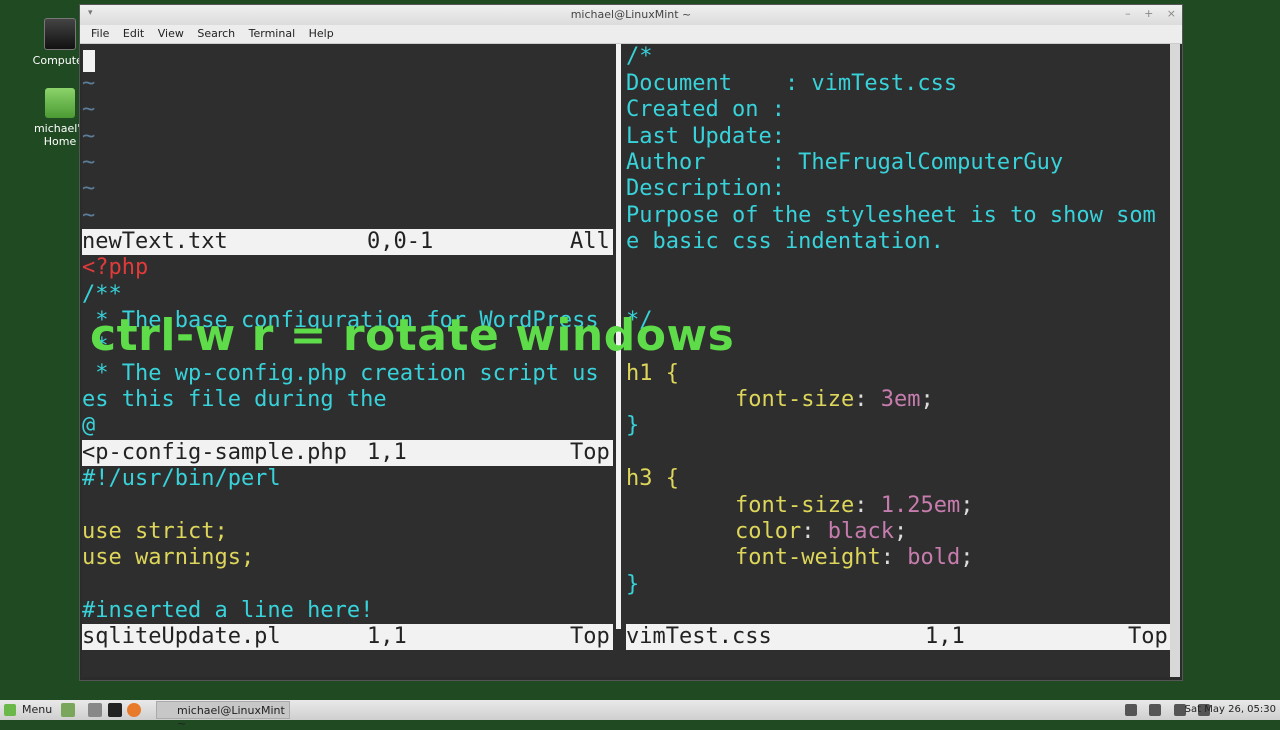 The width and height of the screenshot is (1280, 730). Describe the element at coordinates (181, 636) in the screenshot. I see `status-filename: sqliteUpdate.pl` at that location.